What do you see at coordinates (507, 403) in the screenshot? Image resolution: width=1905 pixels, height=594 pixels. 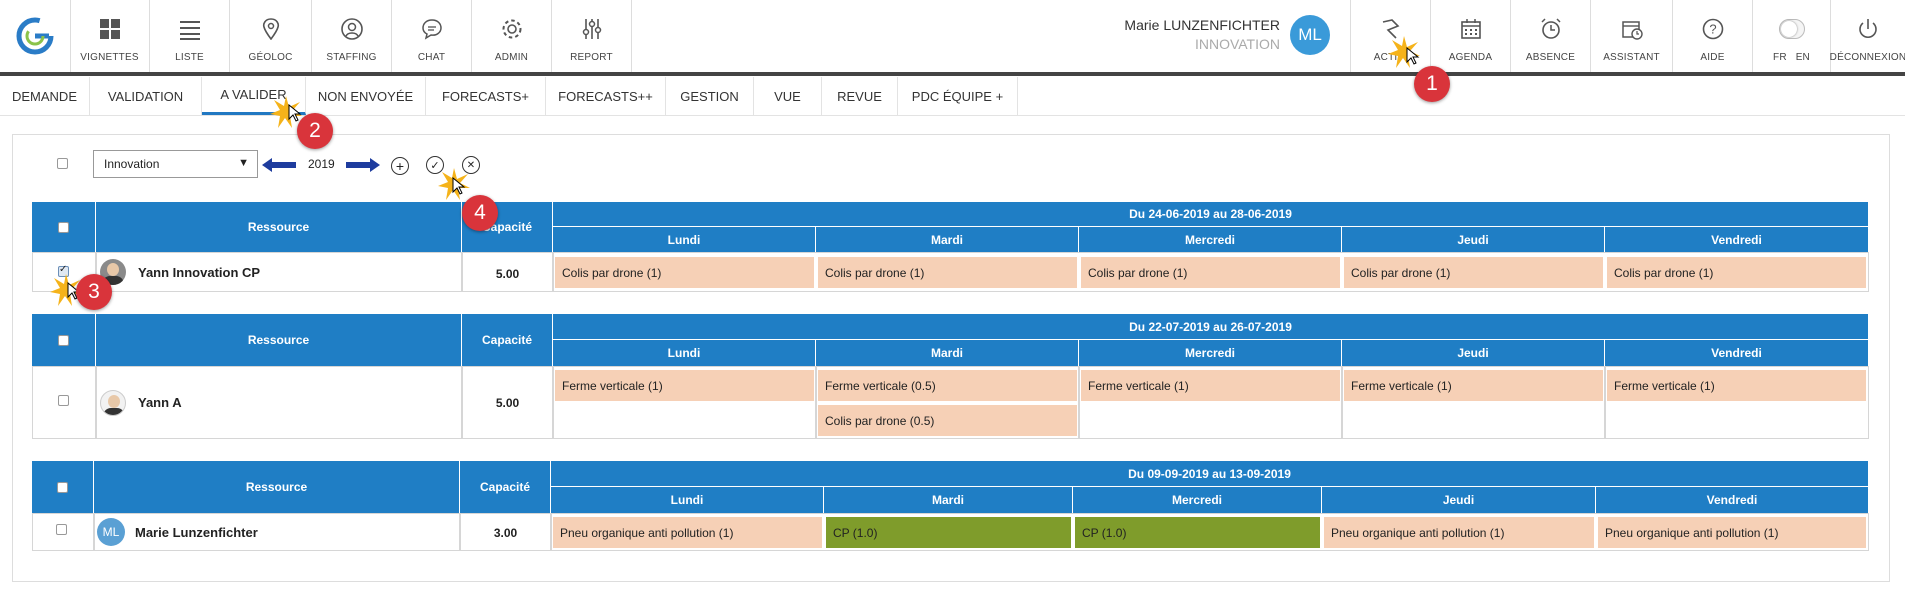 I see `capacity-value: 5.00` at bounding box center [507, 403].